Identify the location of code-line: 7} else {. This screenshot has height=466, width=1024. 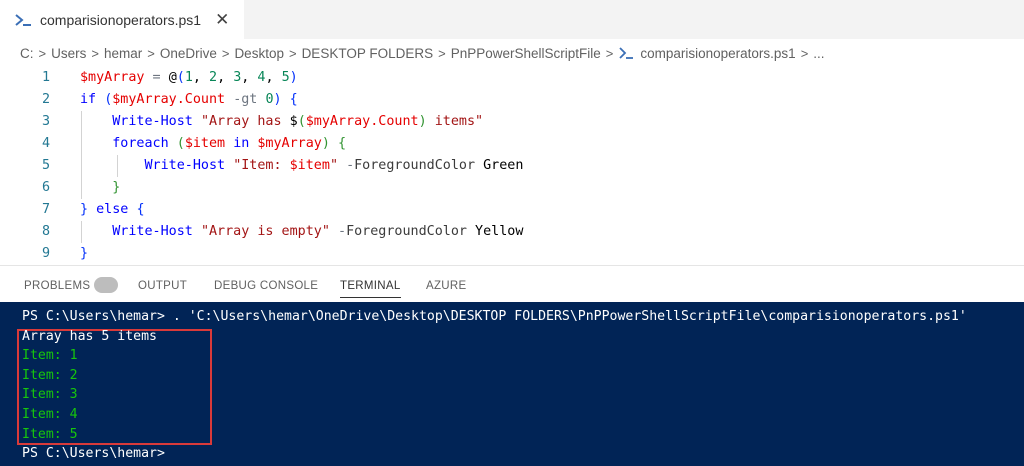
(512, 210).